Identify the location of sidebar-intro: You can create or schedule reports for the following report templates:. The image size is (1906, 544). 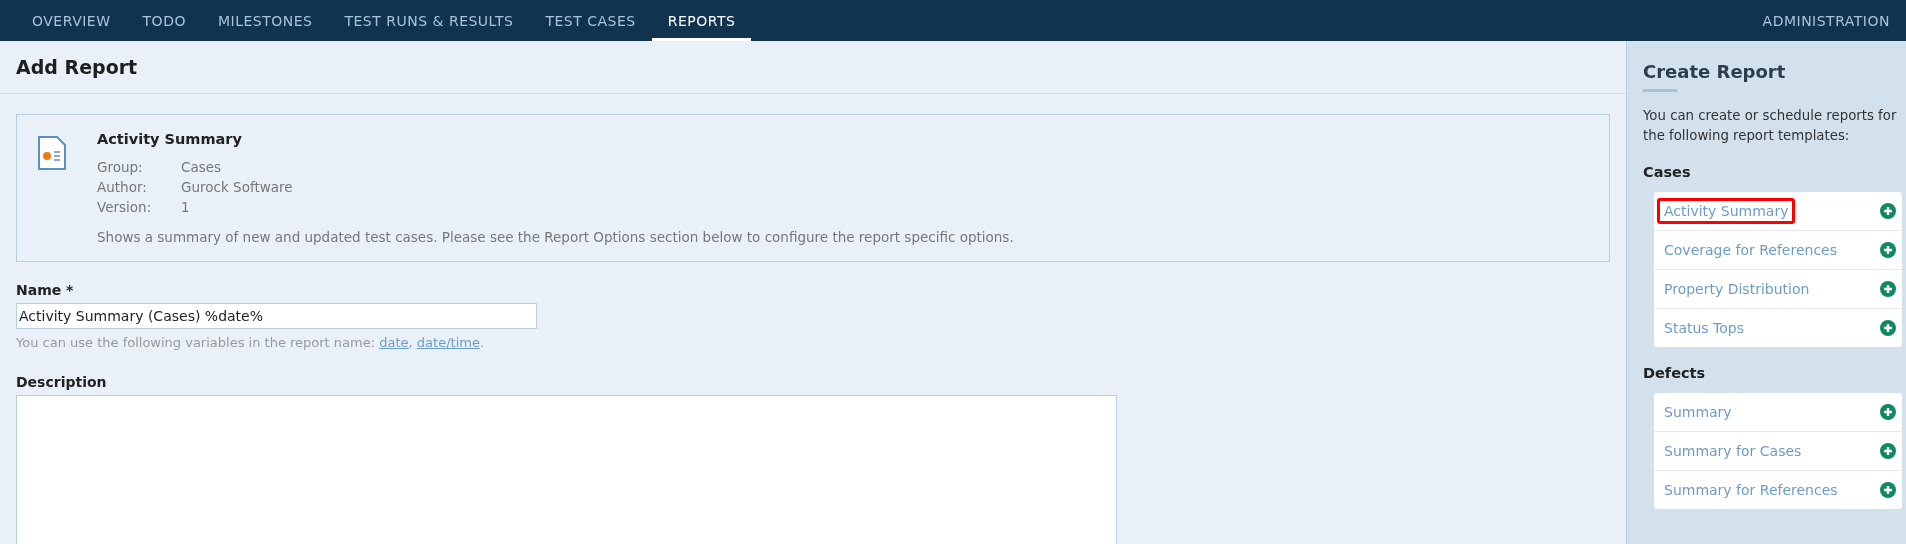
(1770, 126).